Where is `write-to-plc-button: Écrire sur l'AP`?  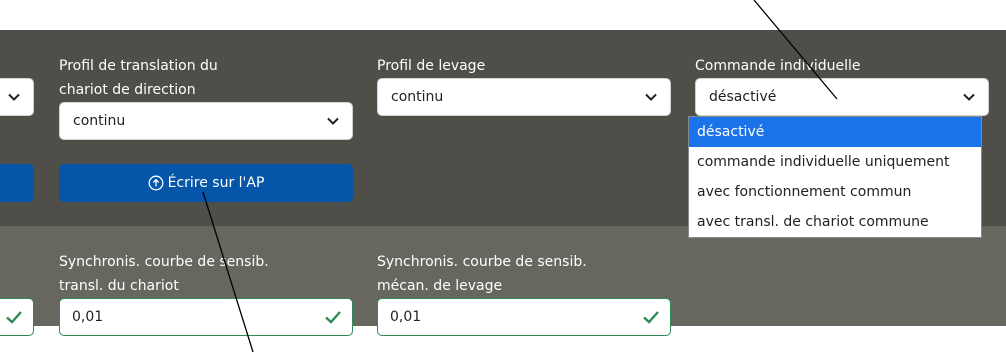
write-to-plc-button: Écrire sur l'AP is located at coordinates (206, 183).